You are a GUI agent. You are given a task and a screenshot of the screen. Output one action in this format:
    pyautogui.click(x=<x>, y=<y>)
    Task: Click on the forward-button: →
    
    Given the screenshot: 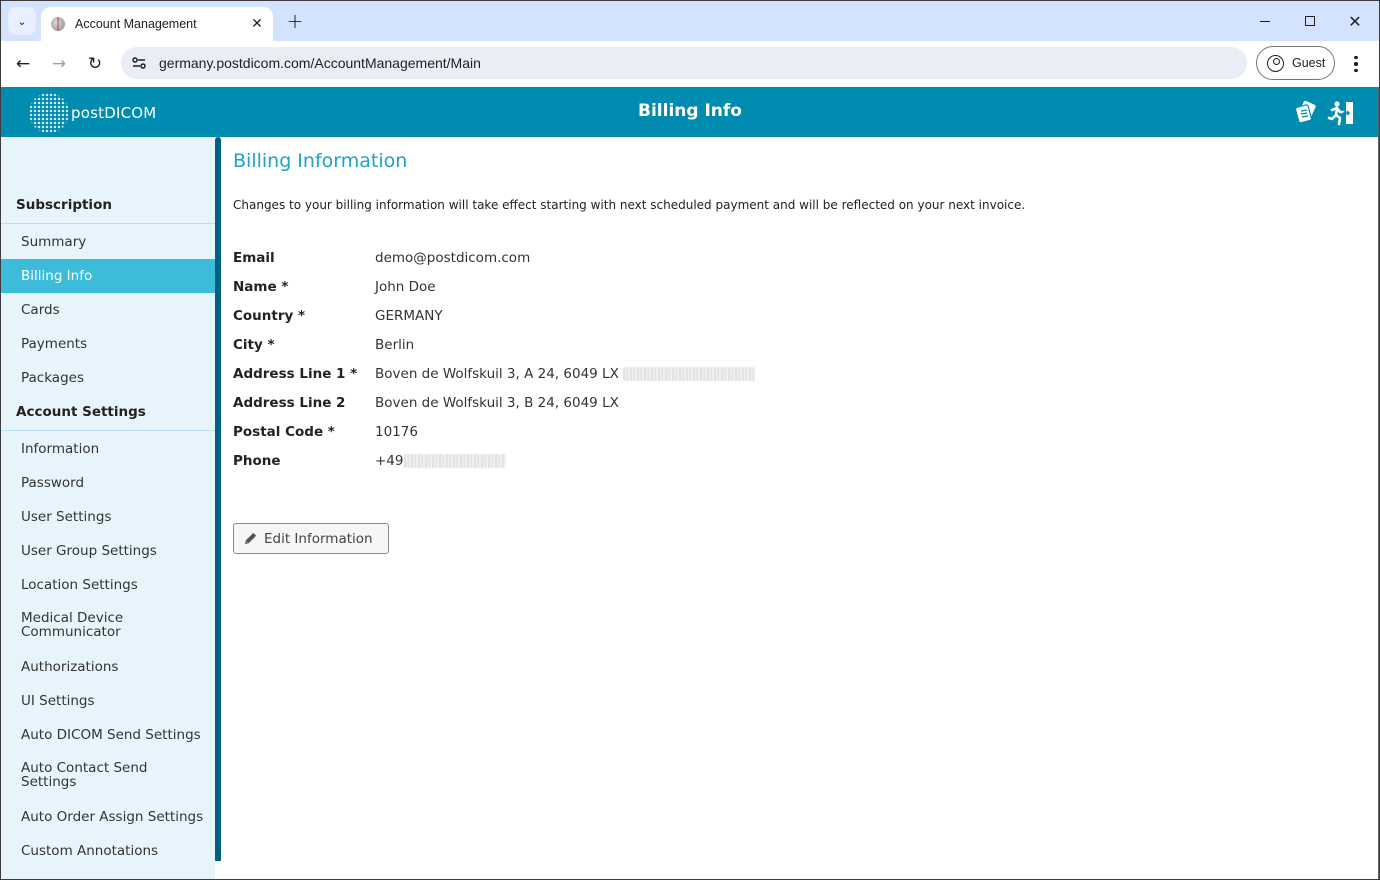 What is the action you would take?
    pyautogui.click(x=59, y=64)
    